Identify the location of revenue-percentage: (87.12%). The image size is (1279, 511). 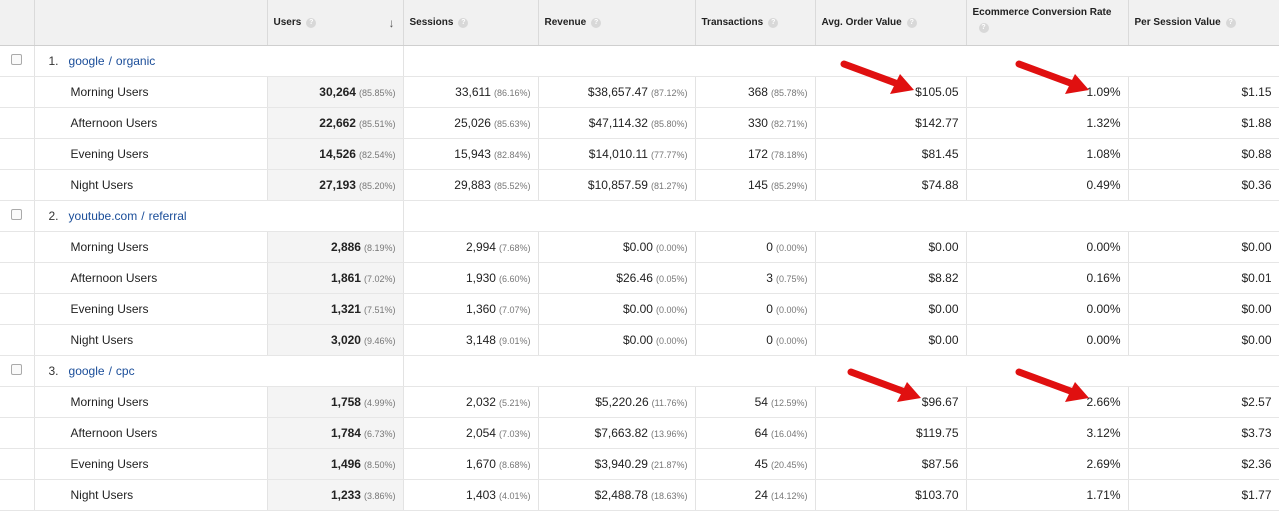
(669, 93).